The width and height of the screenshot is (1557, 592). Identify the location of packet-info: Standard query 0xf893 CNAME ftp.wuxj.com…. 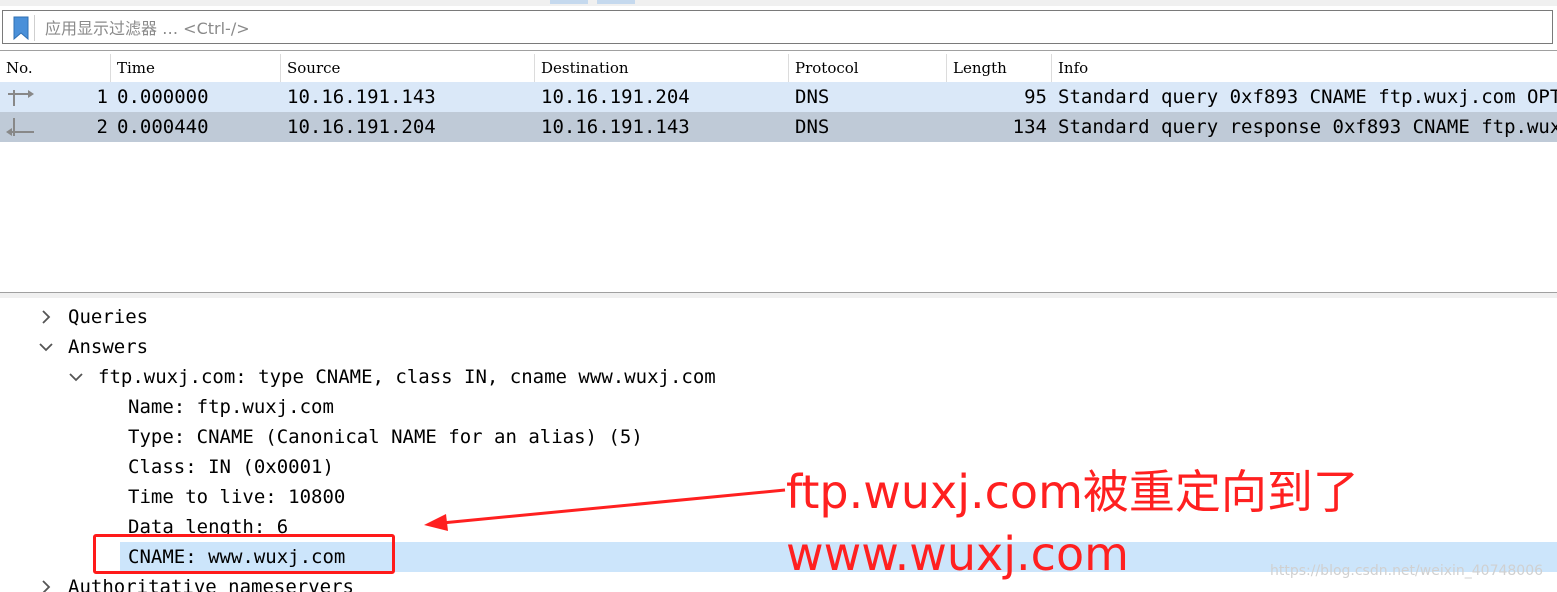
(1307, 97).